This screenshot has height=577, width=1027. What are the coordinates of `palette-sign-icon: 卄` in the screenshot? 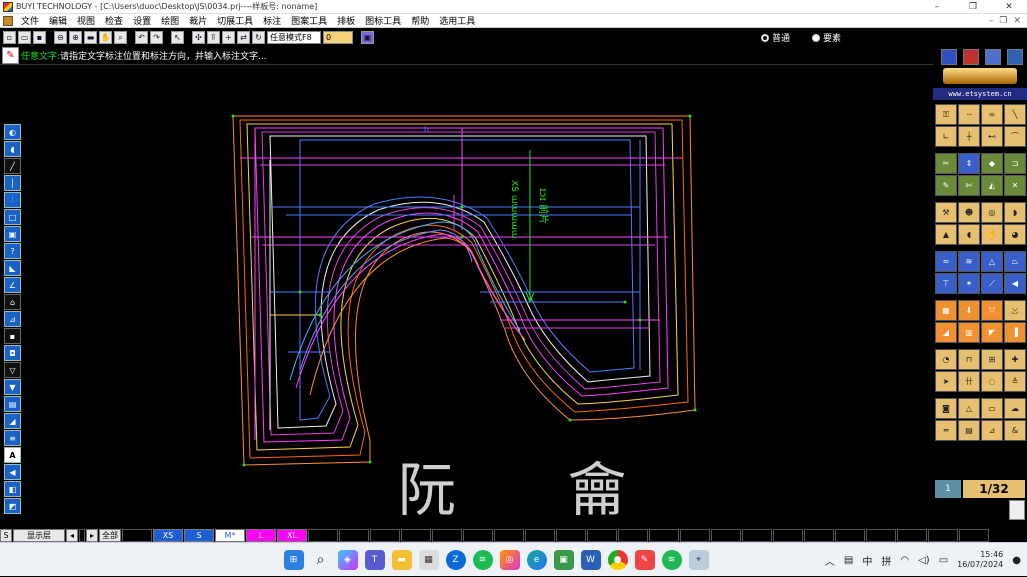 It's located at (969, 381).